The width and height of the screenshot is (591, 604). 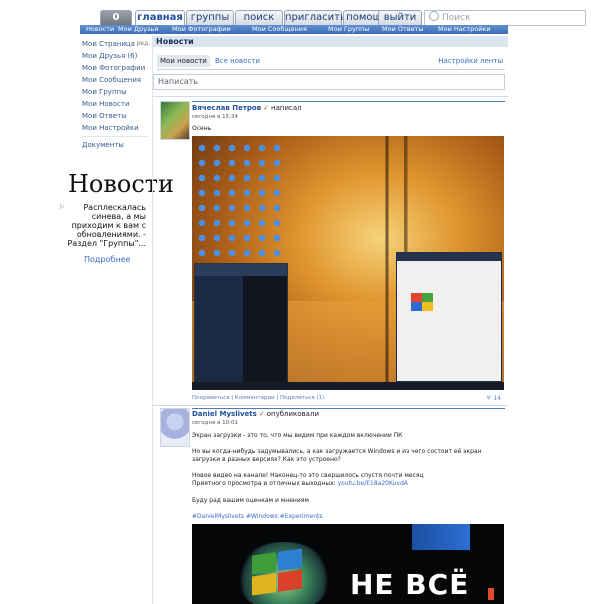 I want to click on post-paragraph: Буду рад вашим оценкам и мнениям, so click(x=250, y=500).